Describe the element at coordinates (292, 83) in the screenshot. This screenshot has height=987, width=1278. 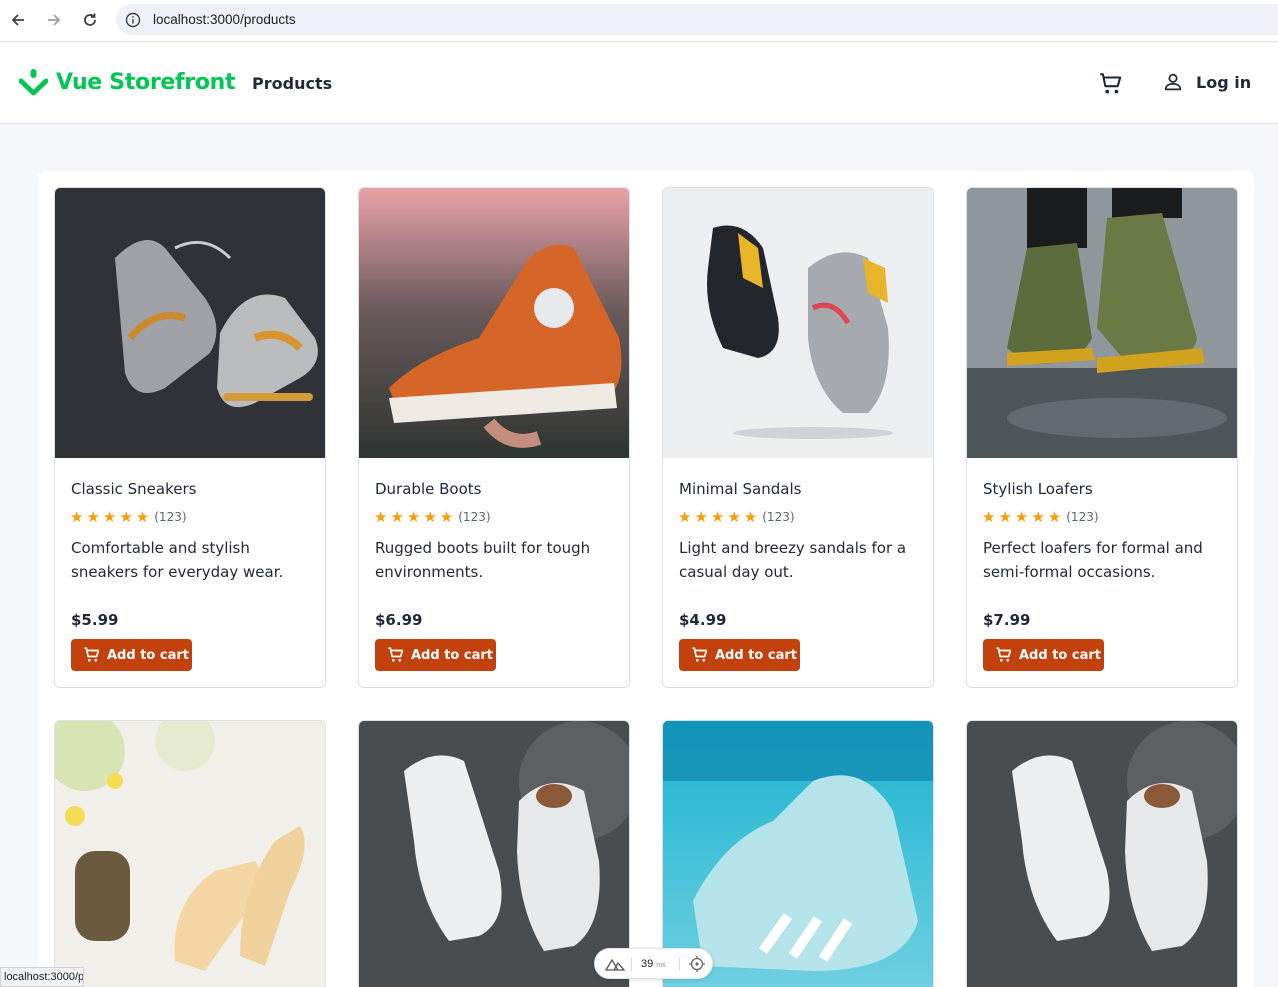
I see `nav-products-link: Products` at that location.